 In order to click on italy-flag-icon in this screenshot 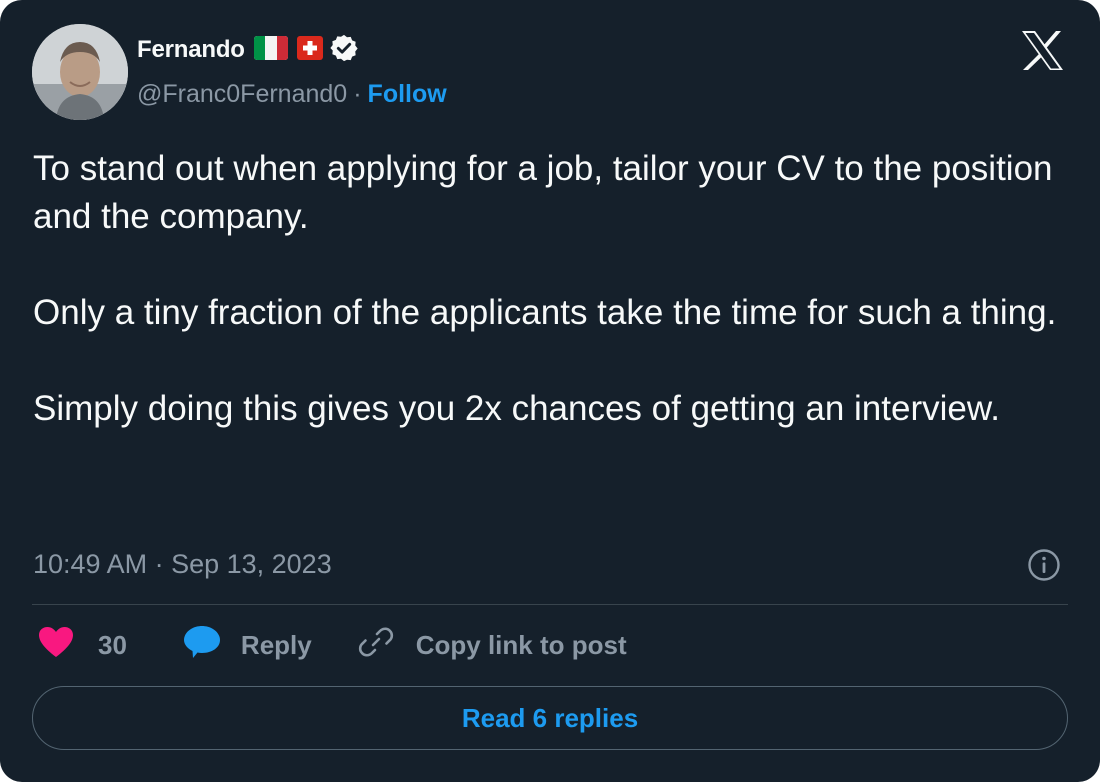, I will do `click(270, 50)`.